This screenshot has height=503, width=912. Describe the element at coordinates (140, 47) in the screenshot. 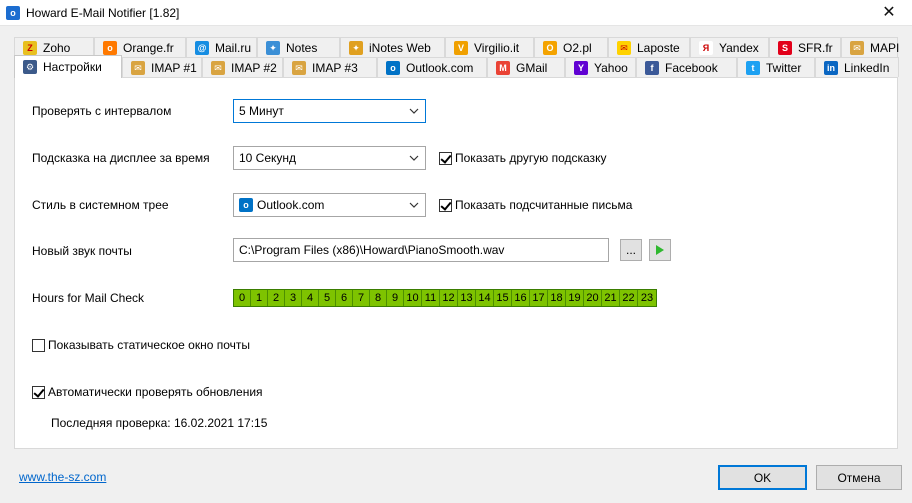

I see `tab-orange-fr: o Orange.fr` at that location.